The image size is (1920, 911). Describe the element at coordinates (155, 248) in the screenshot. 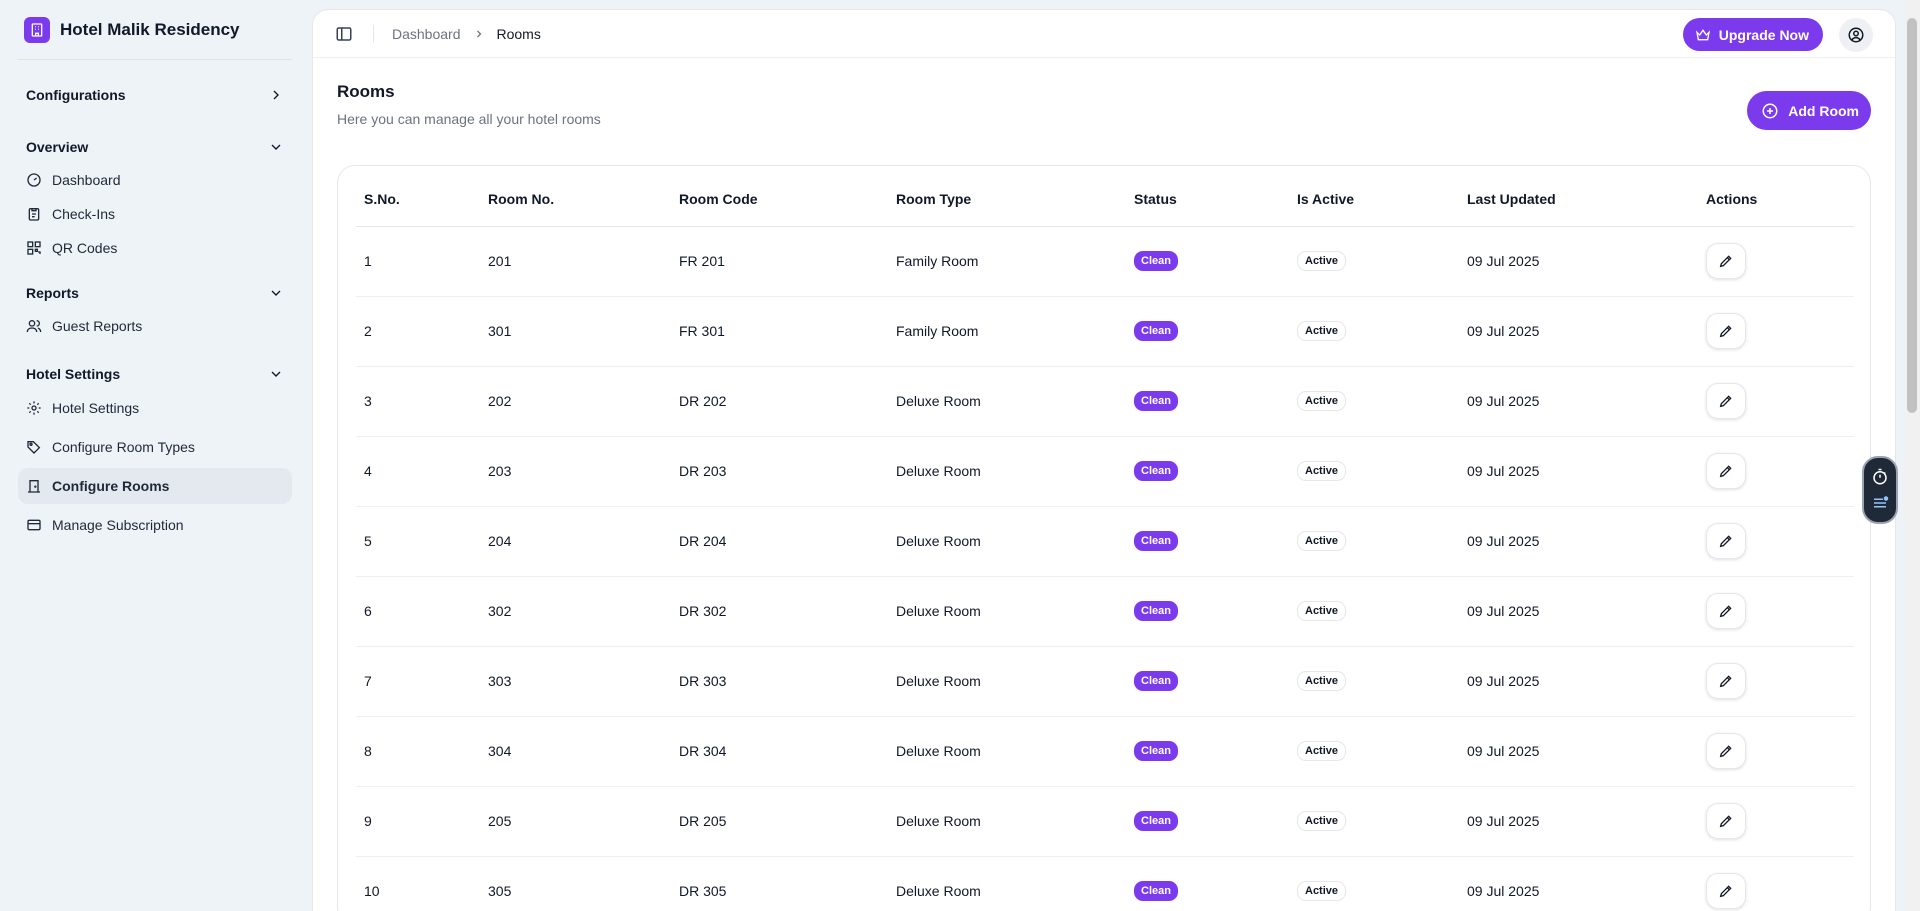

I see `sidebar-item-qr-codes: QR Codes` at that location.